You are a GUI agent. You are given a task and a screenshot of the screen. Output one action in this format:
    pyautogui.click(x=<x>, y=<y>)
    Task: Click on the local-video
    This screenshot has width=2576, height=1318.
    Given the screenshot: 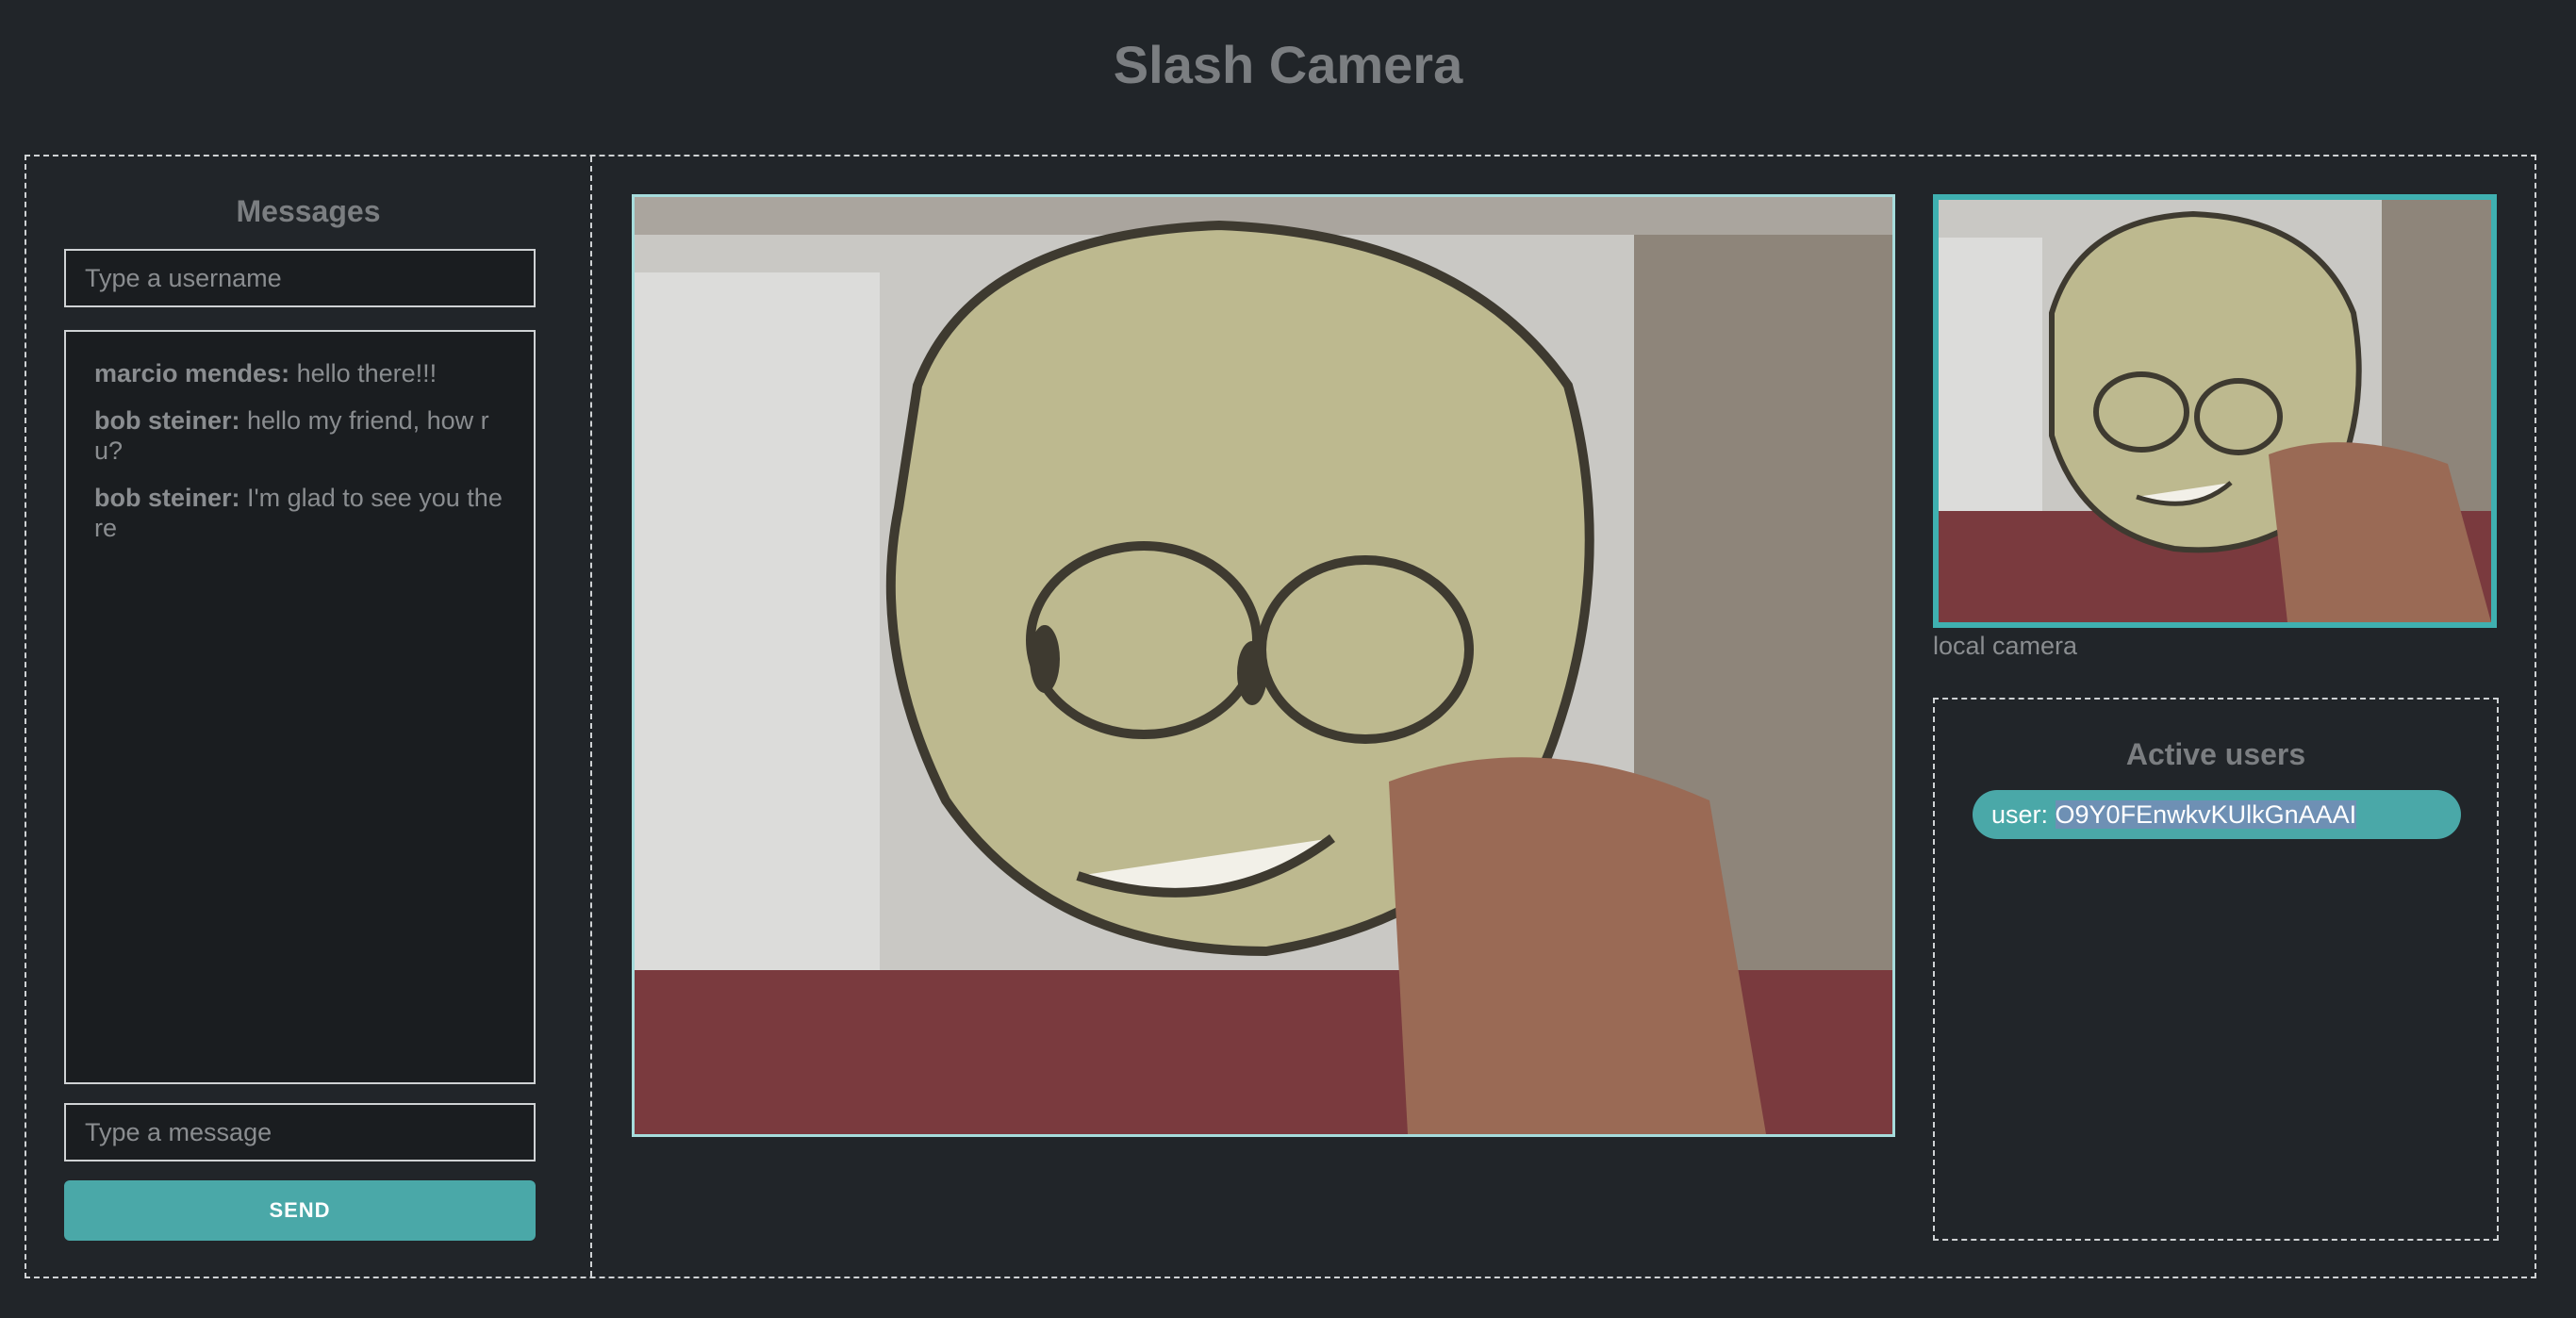 What is the action you would take?
    pyautogui.click(x=2215, y=411)
    